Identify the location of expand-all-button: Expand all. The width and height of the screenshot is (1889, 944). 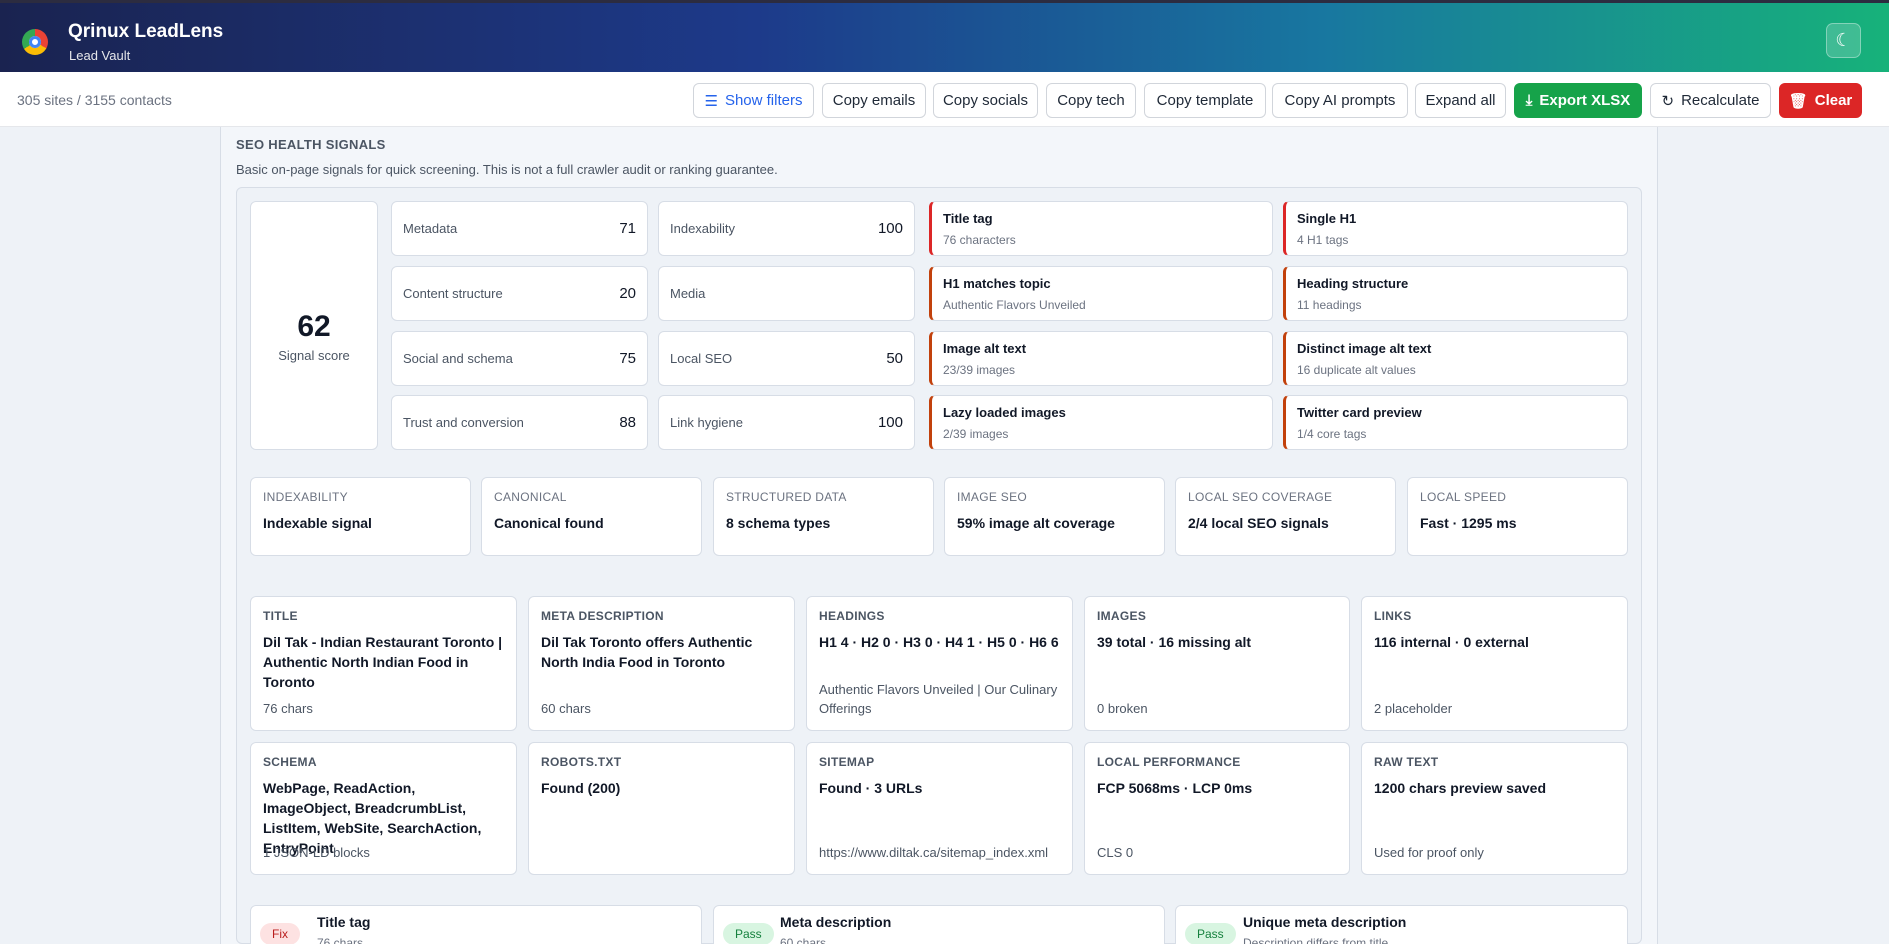
(1460, 100).